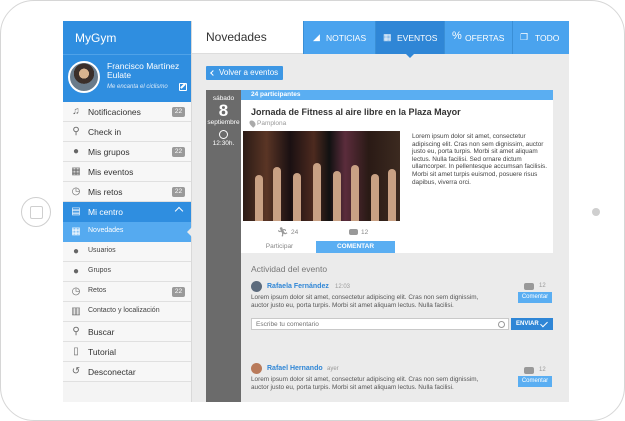  What do you see at coordinates (127, 232) in the screenshot?
I see `sidebar-item-novedades: ▦ Novedades` at bounding box center [127, 232].